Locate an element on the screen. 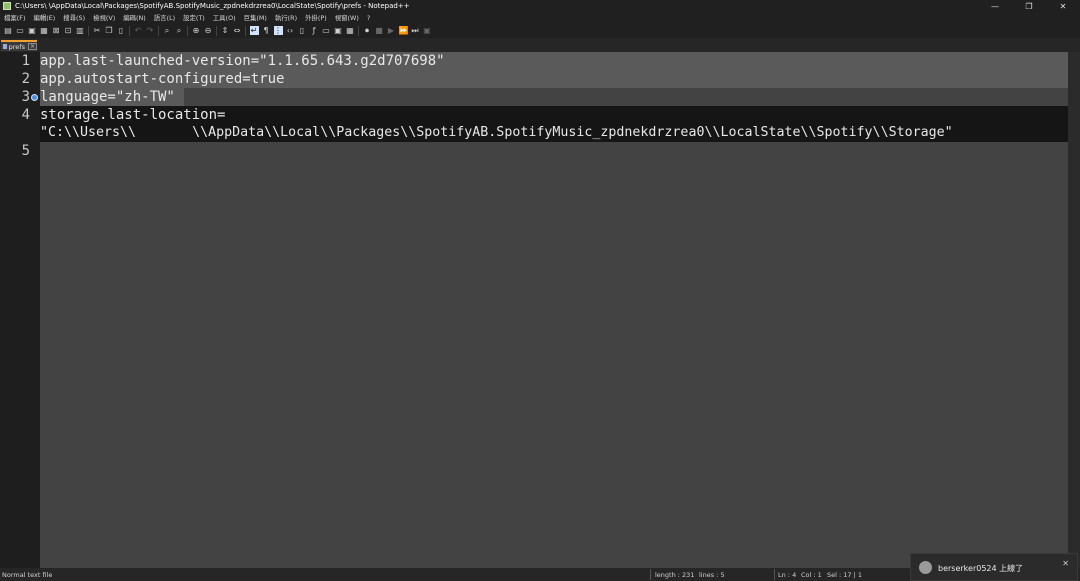  monitor-icon: ▣ is located at coordinates (338, 30).